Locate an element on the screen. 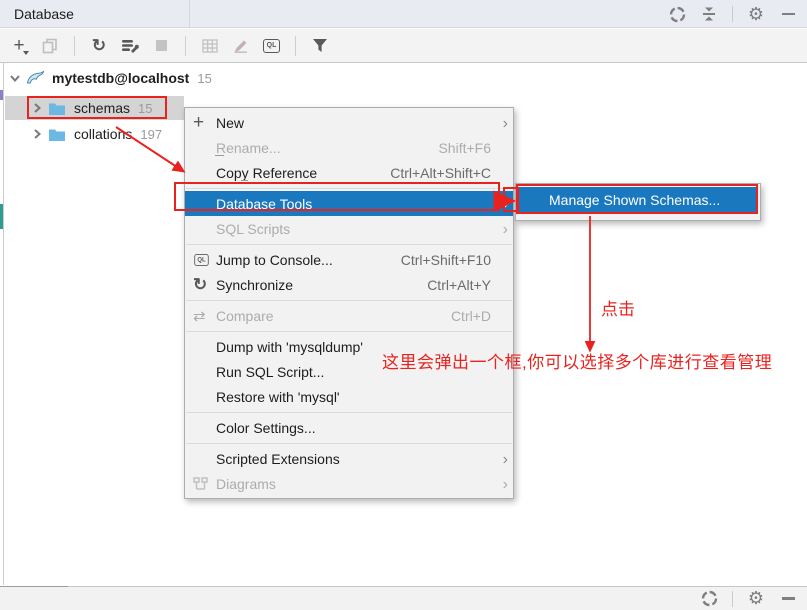  compare-icon is located at coordinates (204, 316).